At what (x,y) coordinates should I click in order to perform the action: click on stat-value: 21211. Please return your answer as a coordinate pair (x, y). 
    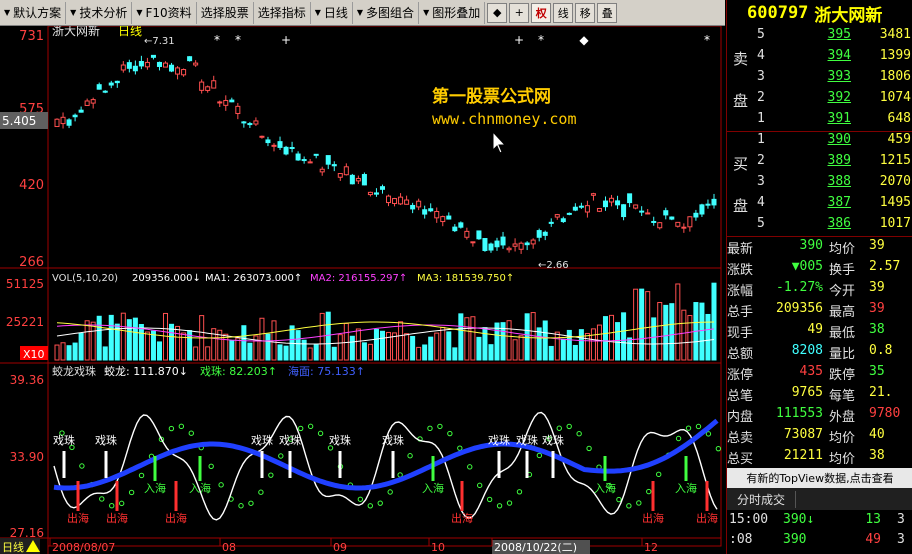
    Looking at the image, I should click on (803, 455).